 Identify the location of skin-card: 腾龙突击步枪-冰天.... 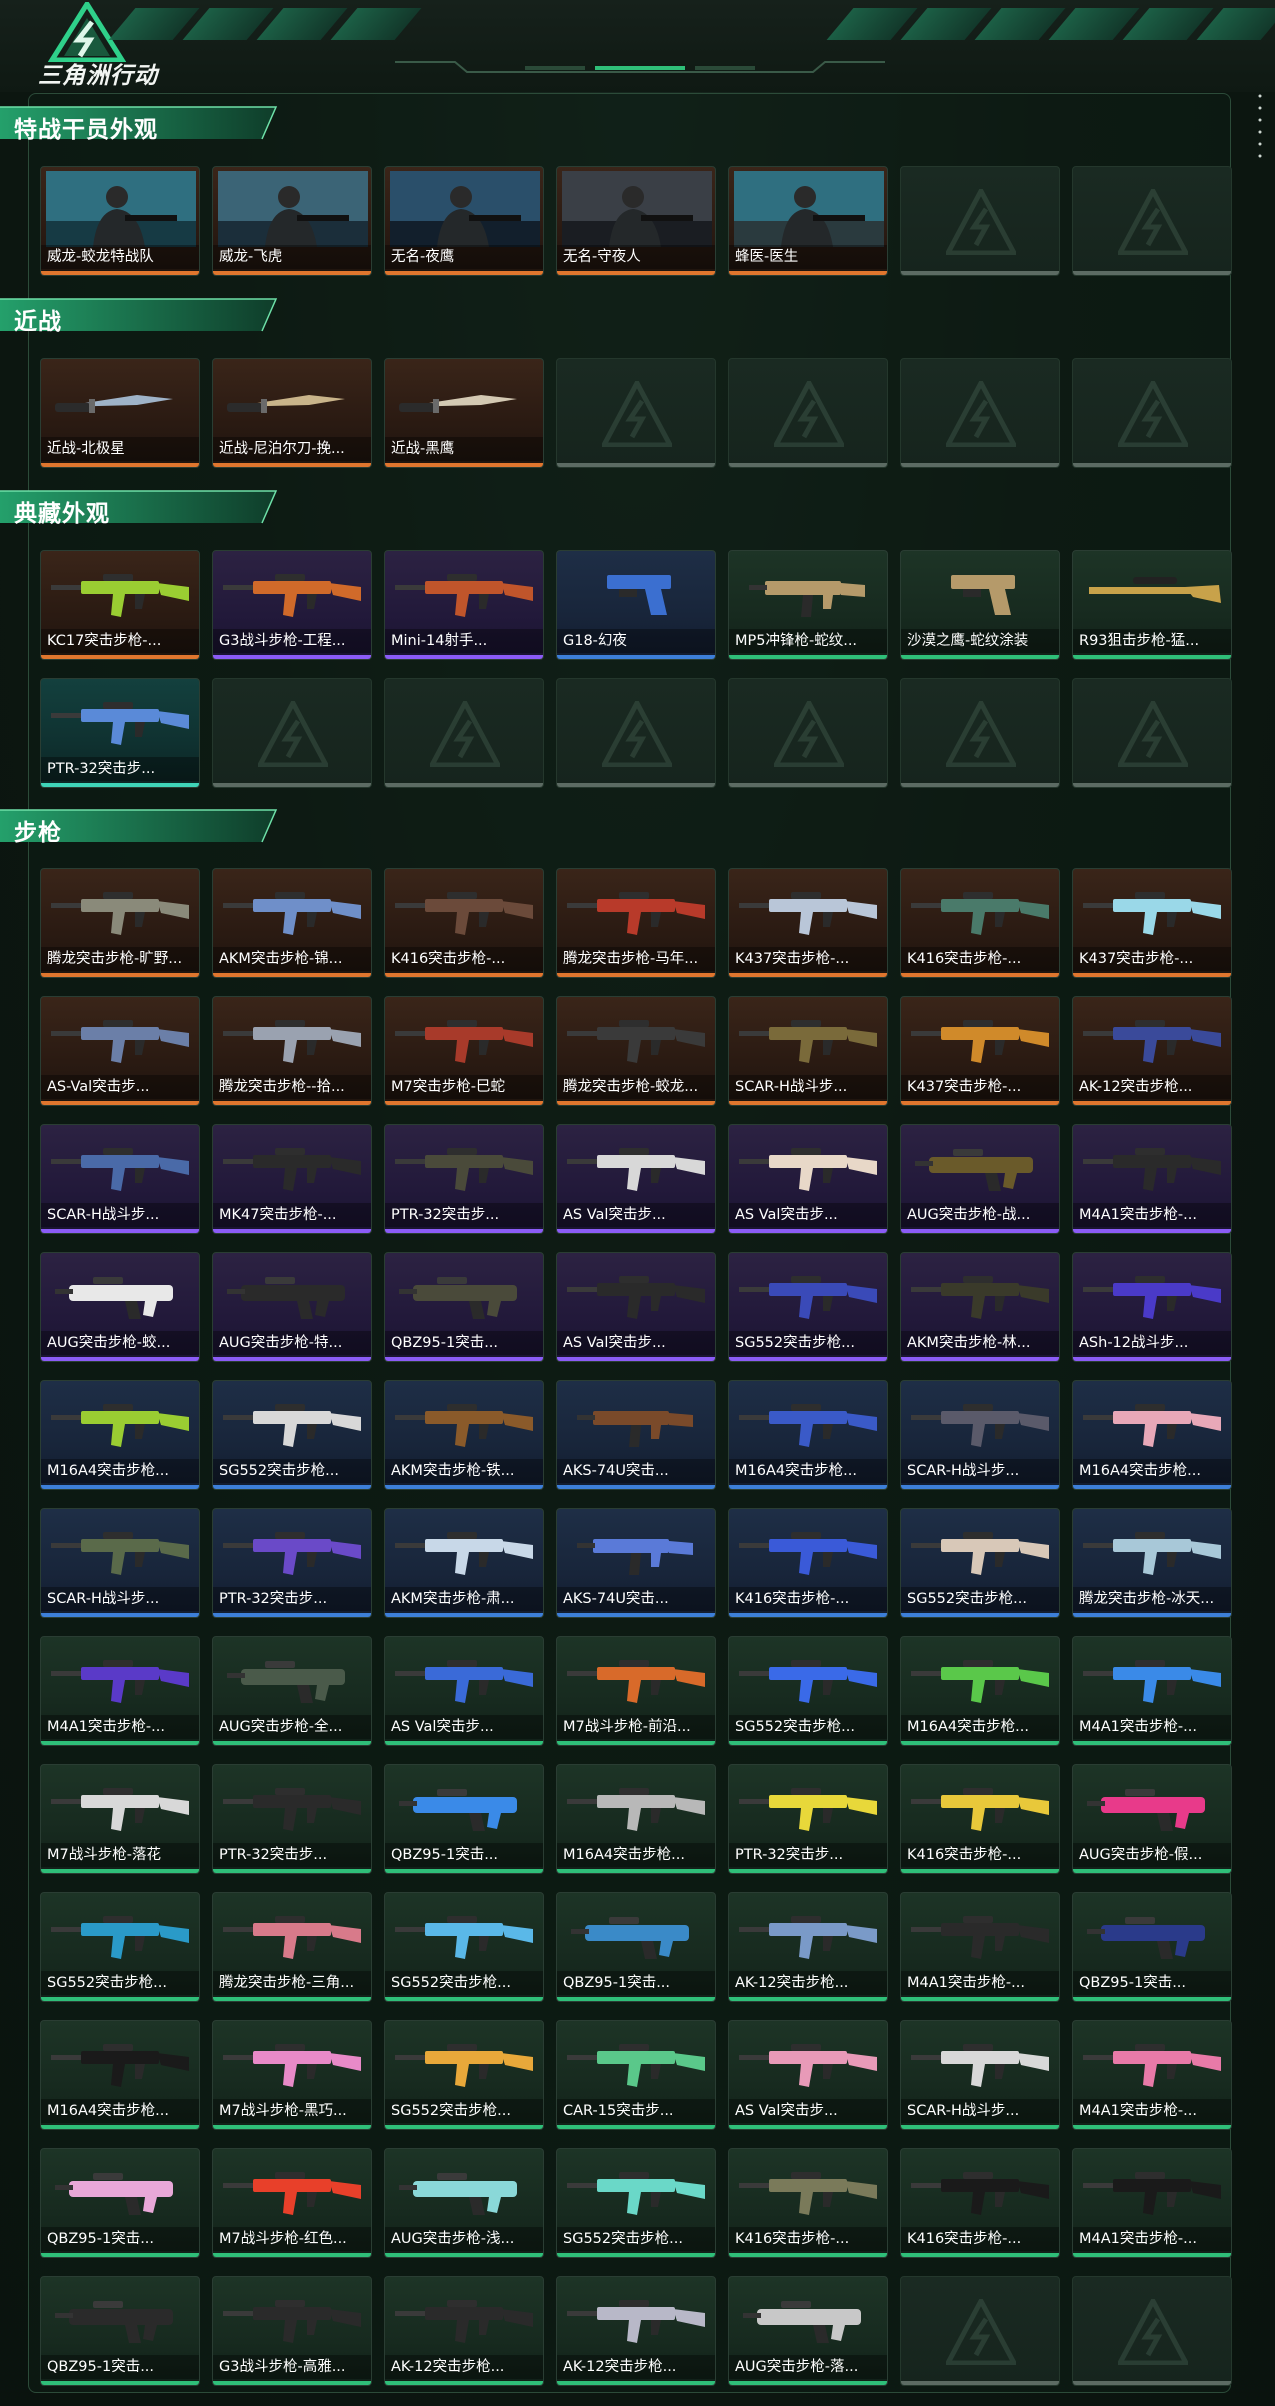
(1152, 1563).